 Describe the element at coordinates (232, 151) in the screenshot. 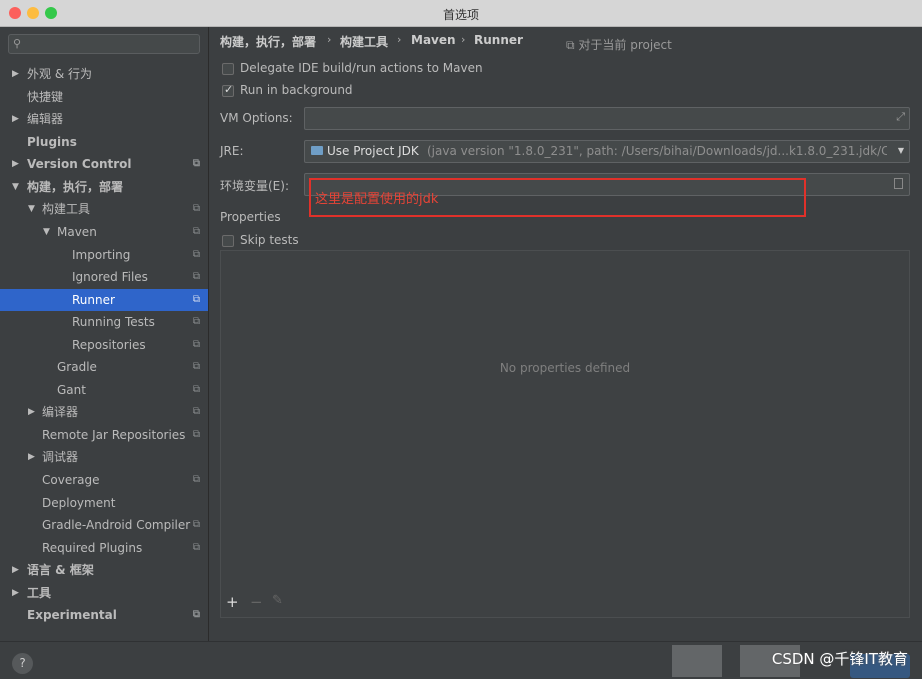

I see `jre-label: JRE:` at that location.